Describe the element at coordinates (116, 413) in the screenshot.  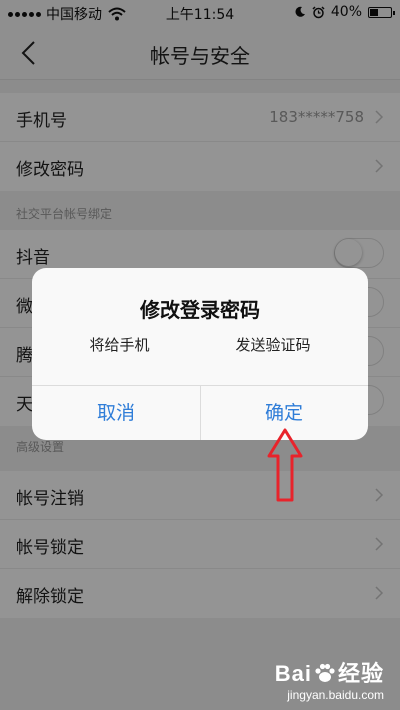
I see `cancel-button: 取消` at that location.